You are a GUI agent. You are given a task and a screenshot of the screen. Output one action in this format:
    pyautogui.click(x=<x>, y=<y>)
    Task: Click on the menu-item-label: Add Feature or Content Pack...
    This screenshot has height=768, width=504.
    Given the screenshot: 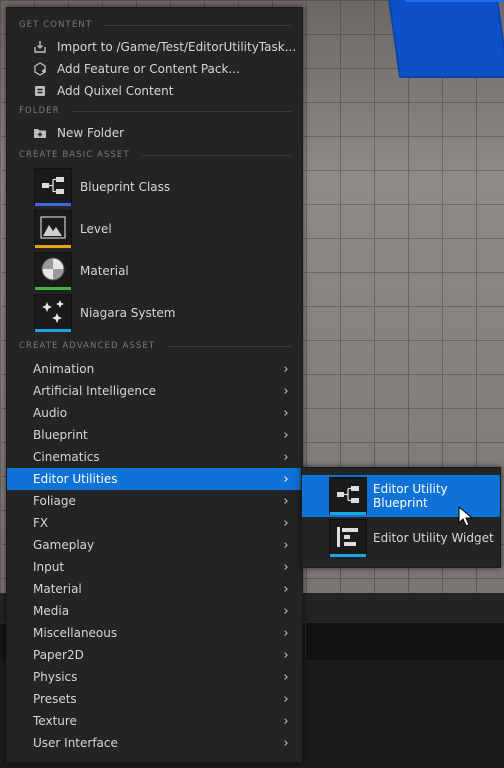 What is the action you would take?
    pyautogui.click(x=148, y=69)
    